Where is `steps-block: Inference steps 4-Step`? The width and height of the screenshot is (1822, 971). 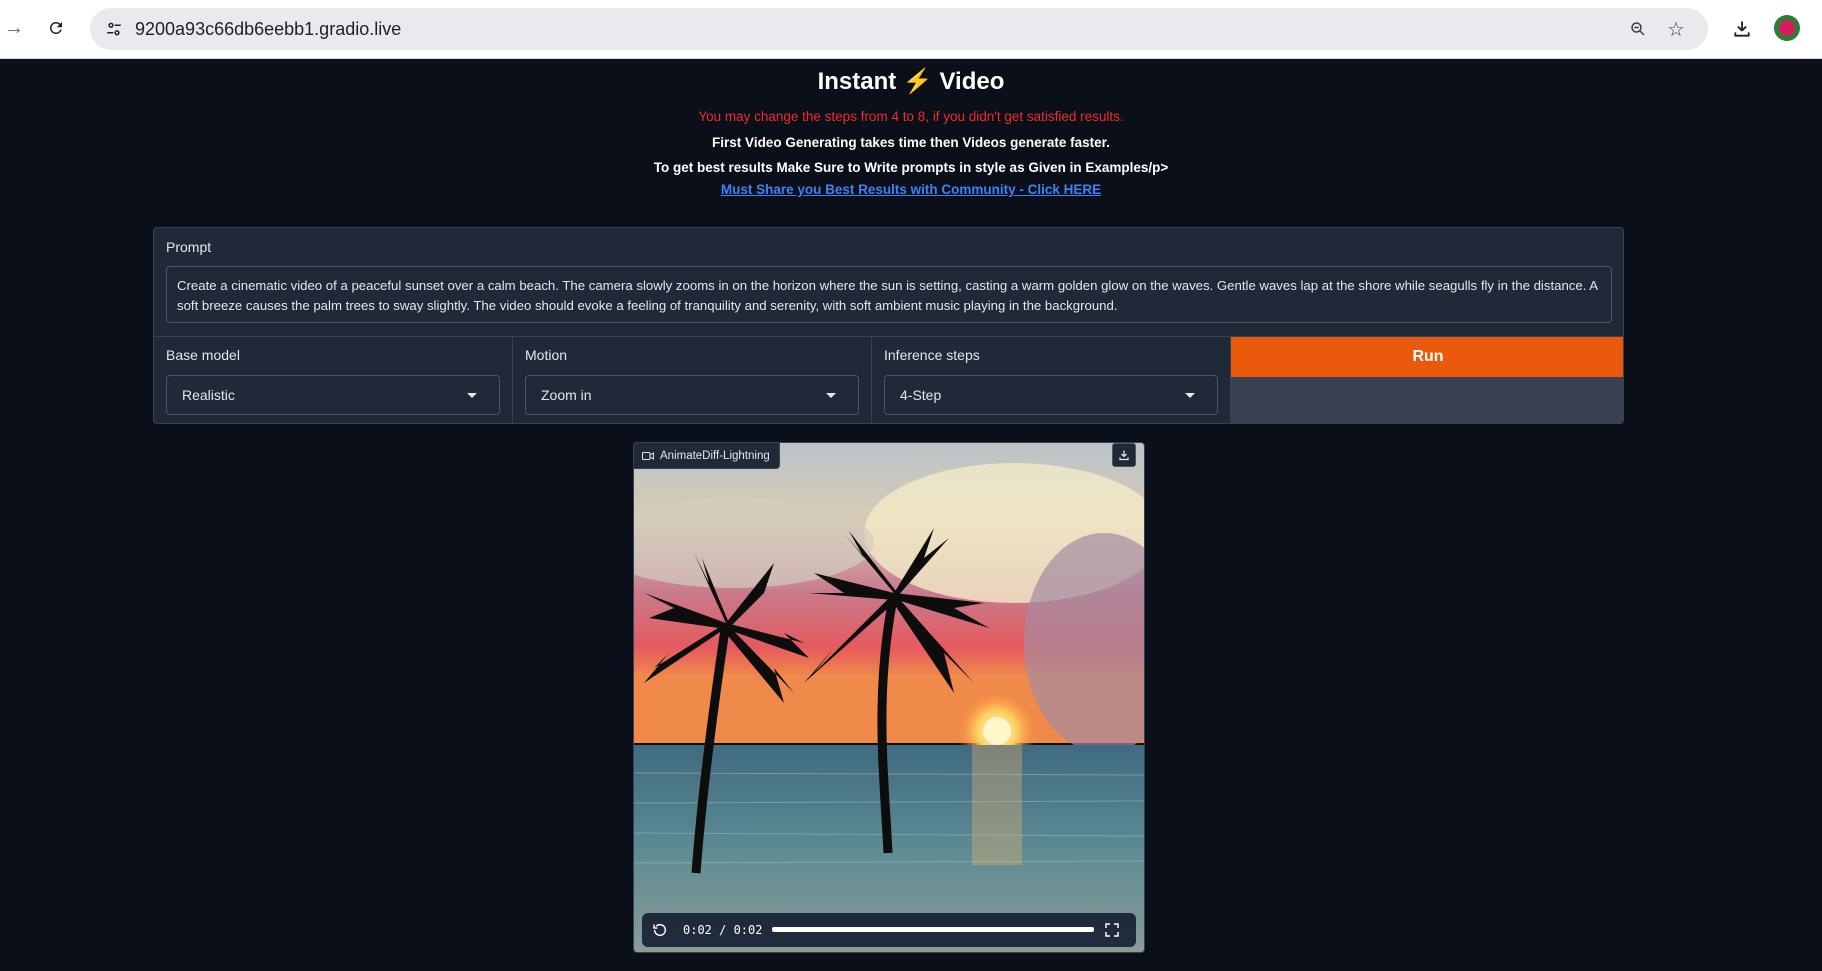
steps-block: Inference steps 4-Step is located at coordinates (1051, 380).